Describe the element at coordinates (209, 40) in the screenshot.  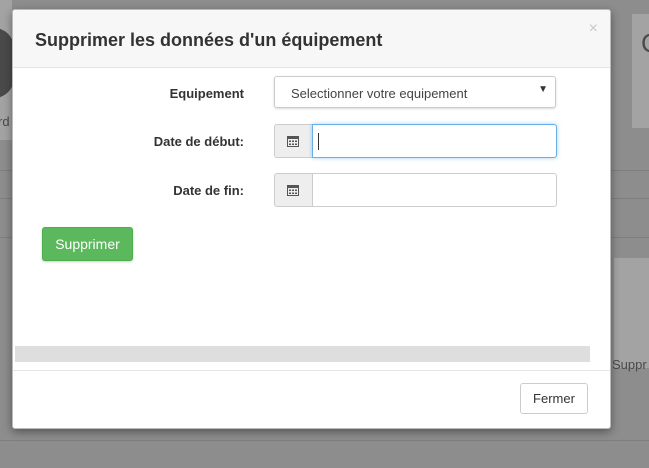
I see `modal-title: Supprimer les données d'un équipement` at that location.